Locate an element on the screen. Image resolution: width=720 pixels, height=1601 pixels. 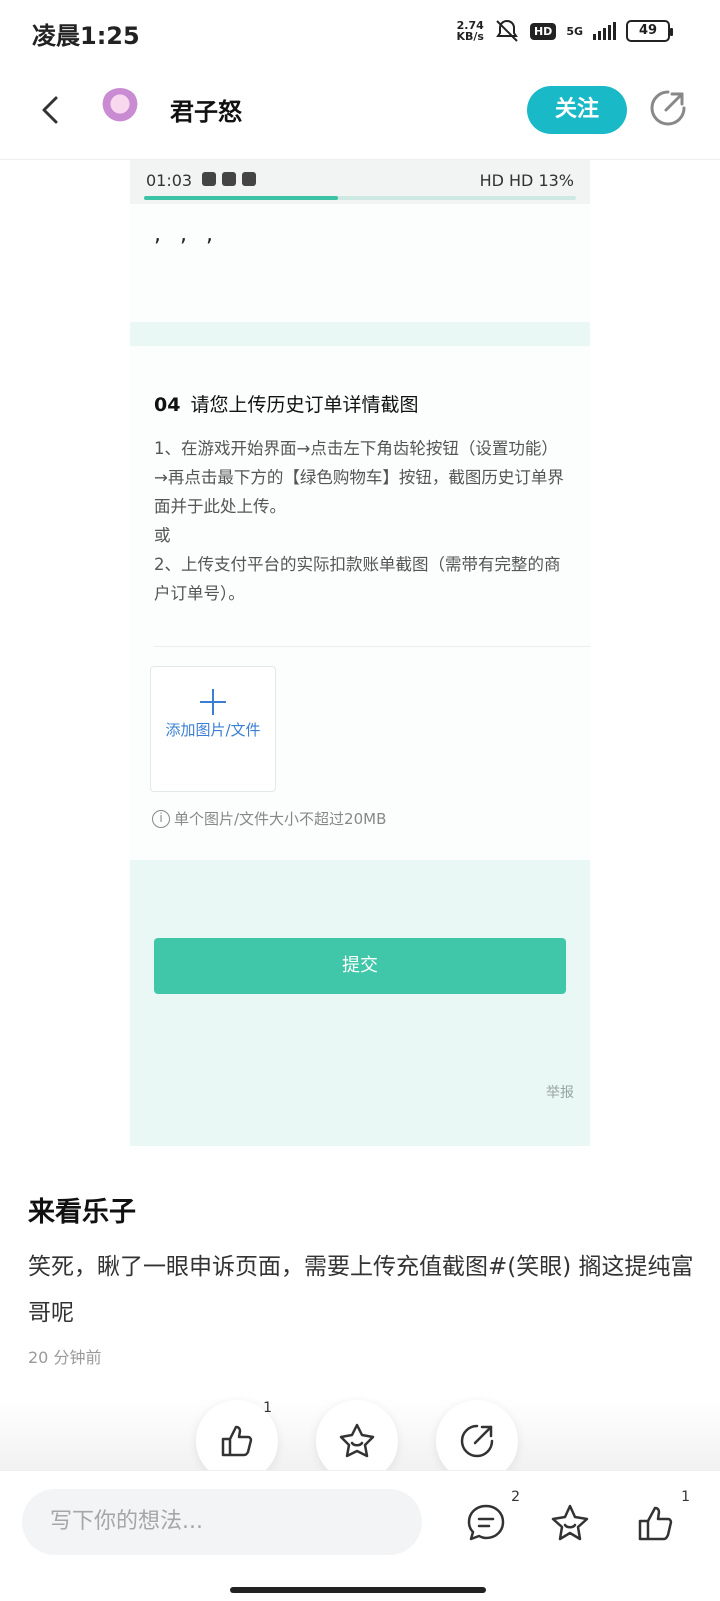
network-type: 5G is located at coordinates (574, 31).